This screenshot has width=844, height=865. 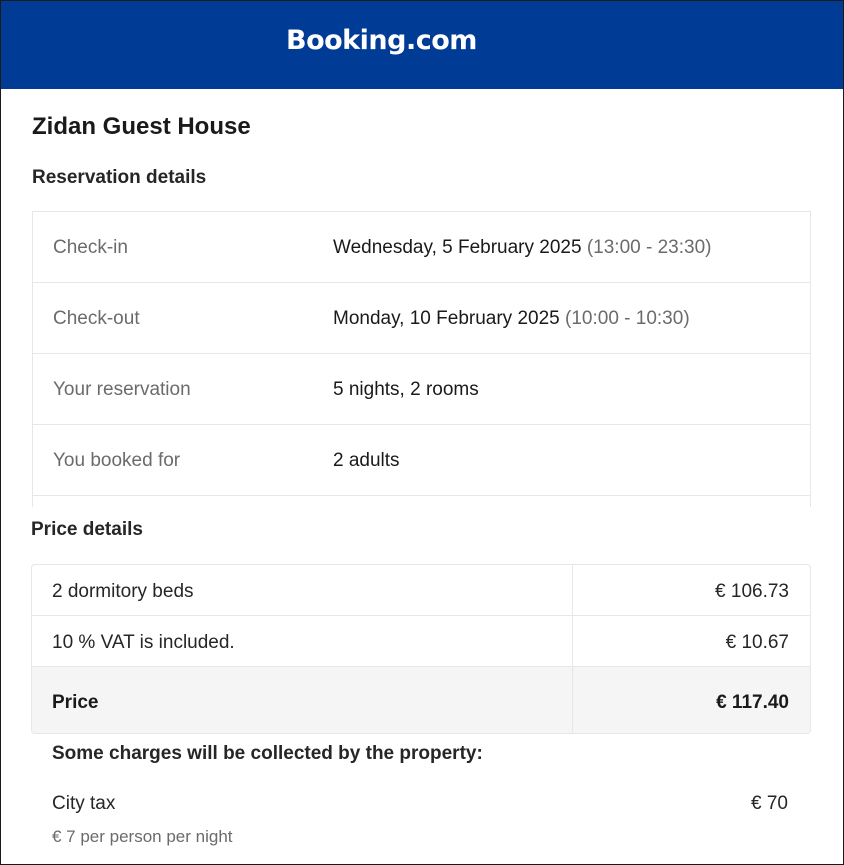 I want to click on price-row-dormitory-beds: 2 dormitory beds € 106.73, so click(x=421, y=590).